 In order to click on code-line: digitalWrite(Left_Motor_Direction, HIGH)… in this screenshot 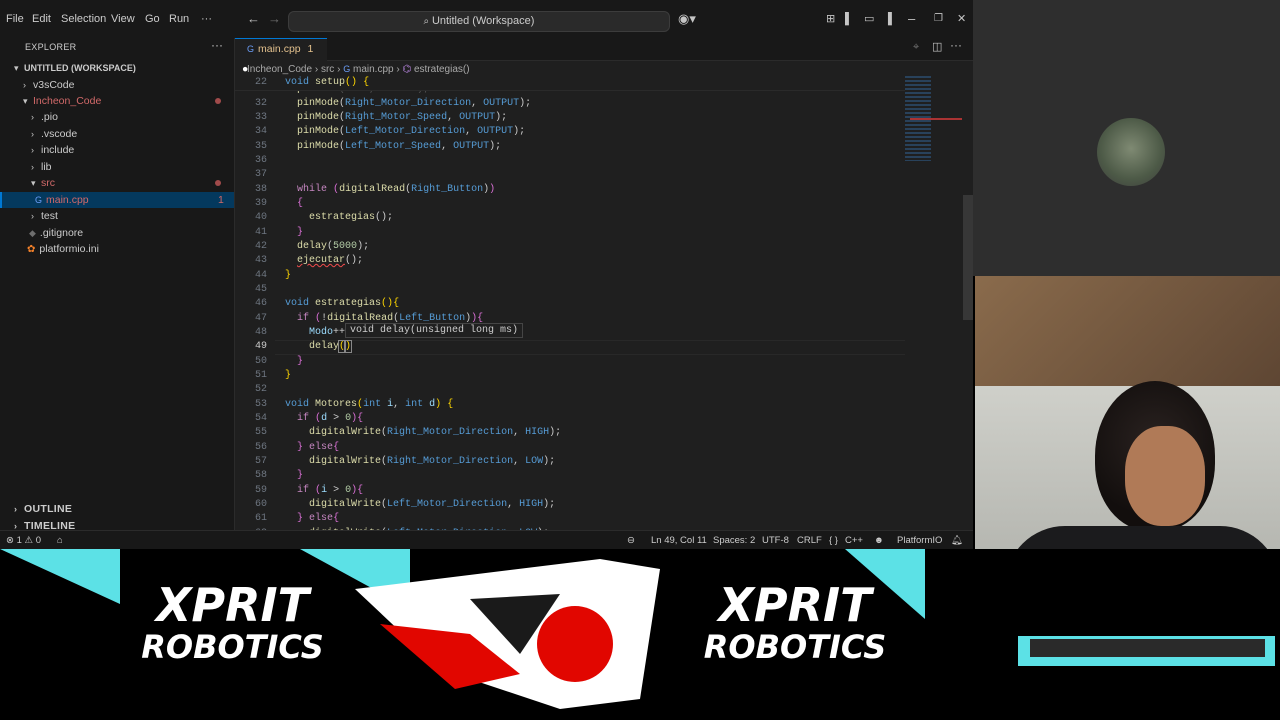, I will do `click(432, 504)`.